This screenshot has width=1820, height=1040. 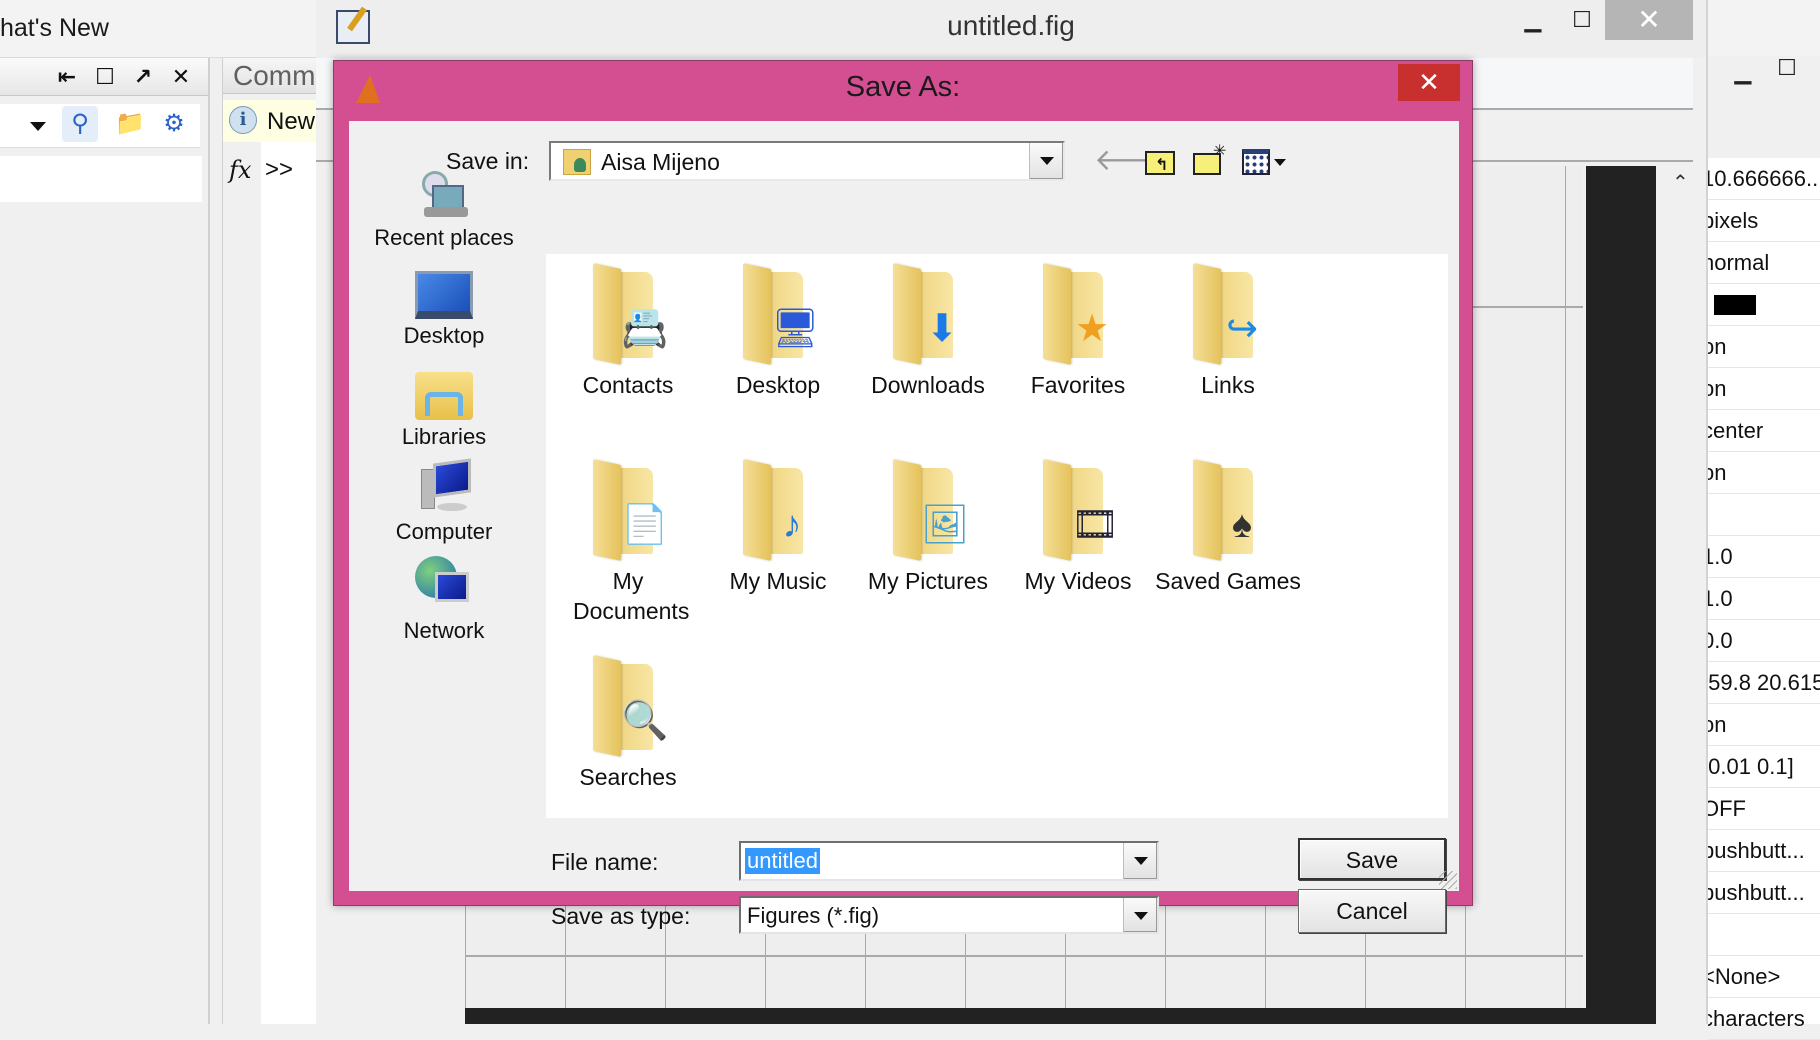 I want to click on file-name-dropdown-button, so click(x=1140, y=861).